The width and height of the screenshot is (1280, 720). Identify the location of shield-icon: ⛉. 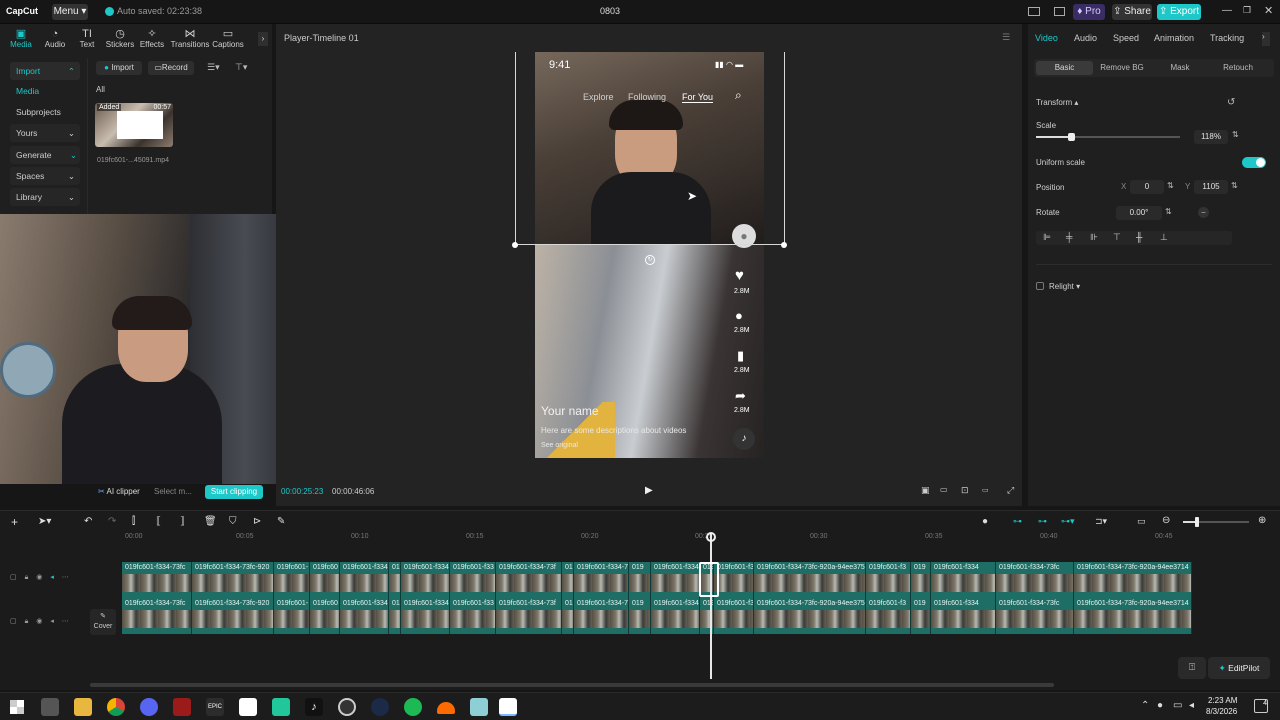
(233, 521).